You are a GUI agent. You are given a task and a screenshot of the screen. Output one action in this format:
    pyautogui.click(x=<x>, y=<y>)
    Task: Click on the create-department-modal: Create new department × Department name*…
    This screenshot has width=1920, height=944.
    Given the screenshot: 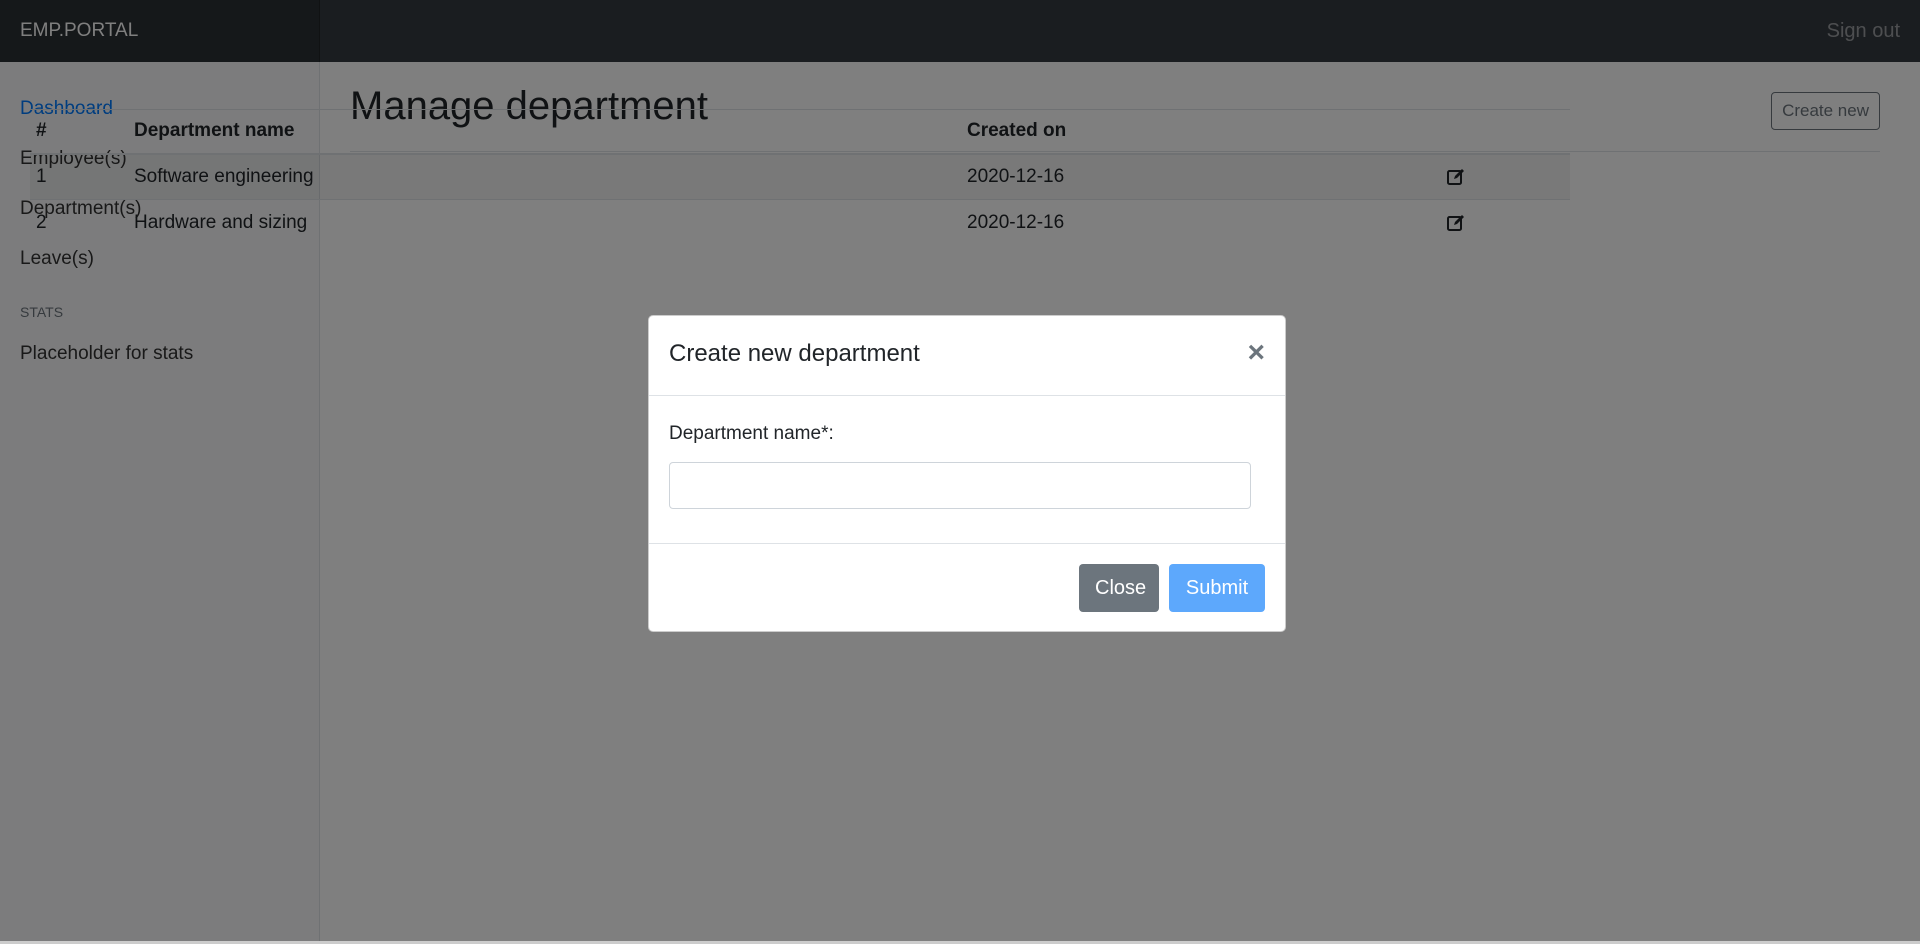 What is the action you would take?
    pyautogui.click(x=967, y=473)
    